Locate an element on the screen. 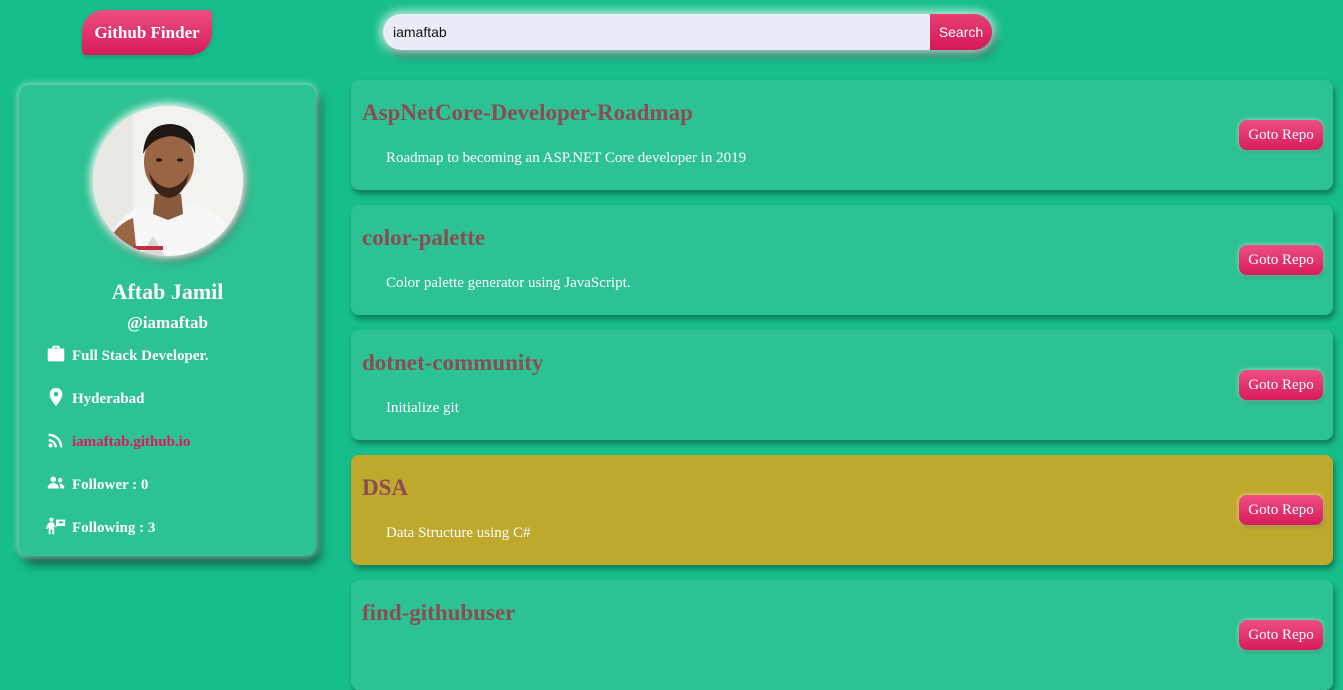 This screenshot has width=1343, height=690. people-icon is located at coordinates (56, 483).